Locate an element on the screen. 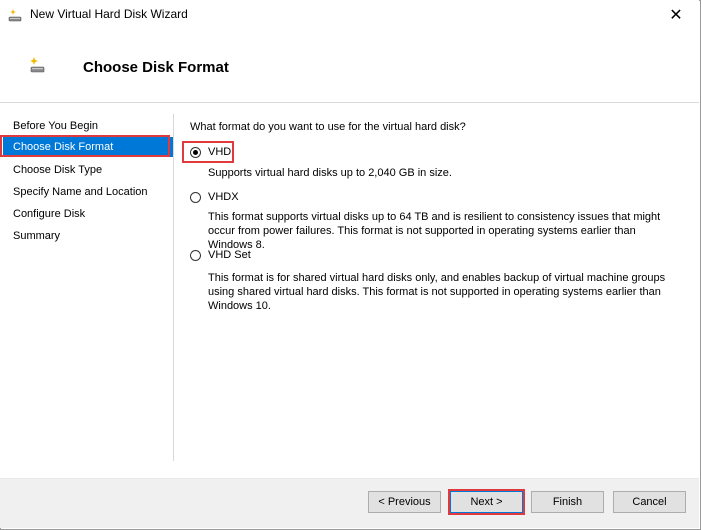 The height and width of the screenshot is (530, 701). page-title: Choose Disk Format is located at coordinates (156, 67).